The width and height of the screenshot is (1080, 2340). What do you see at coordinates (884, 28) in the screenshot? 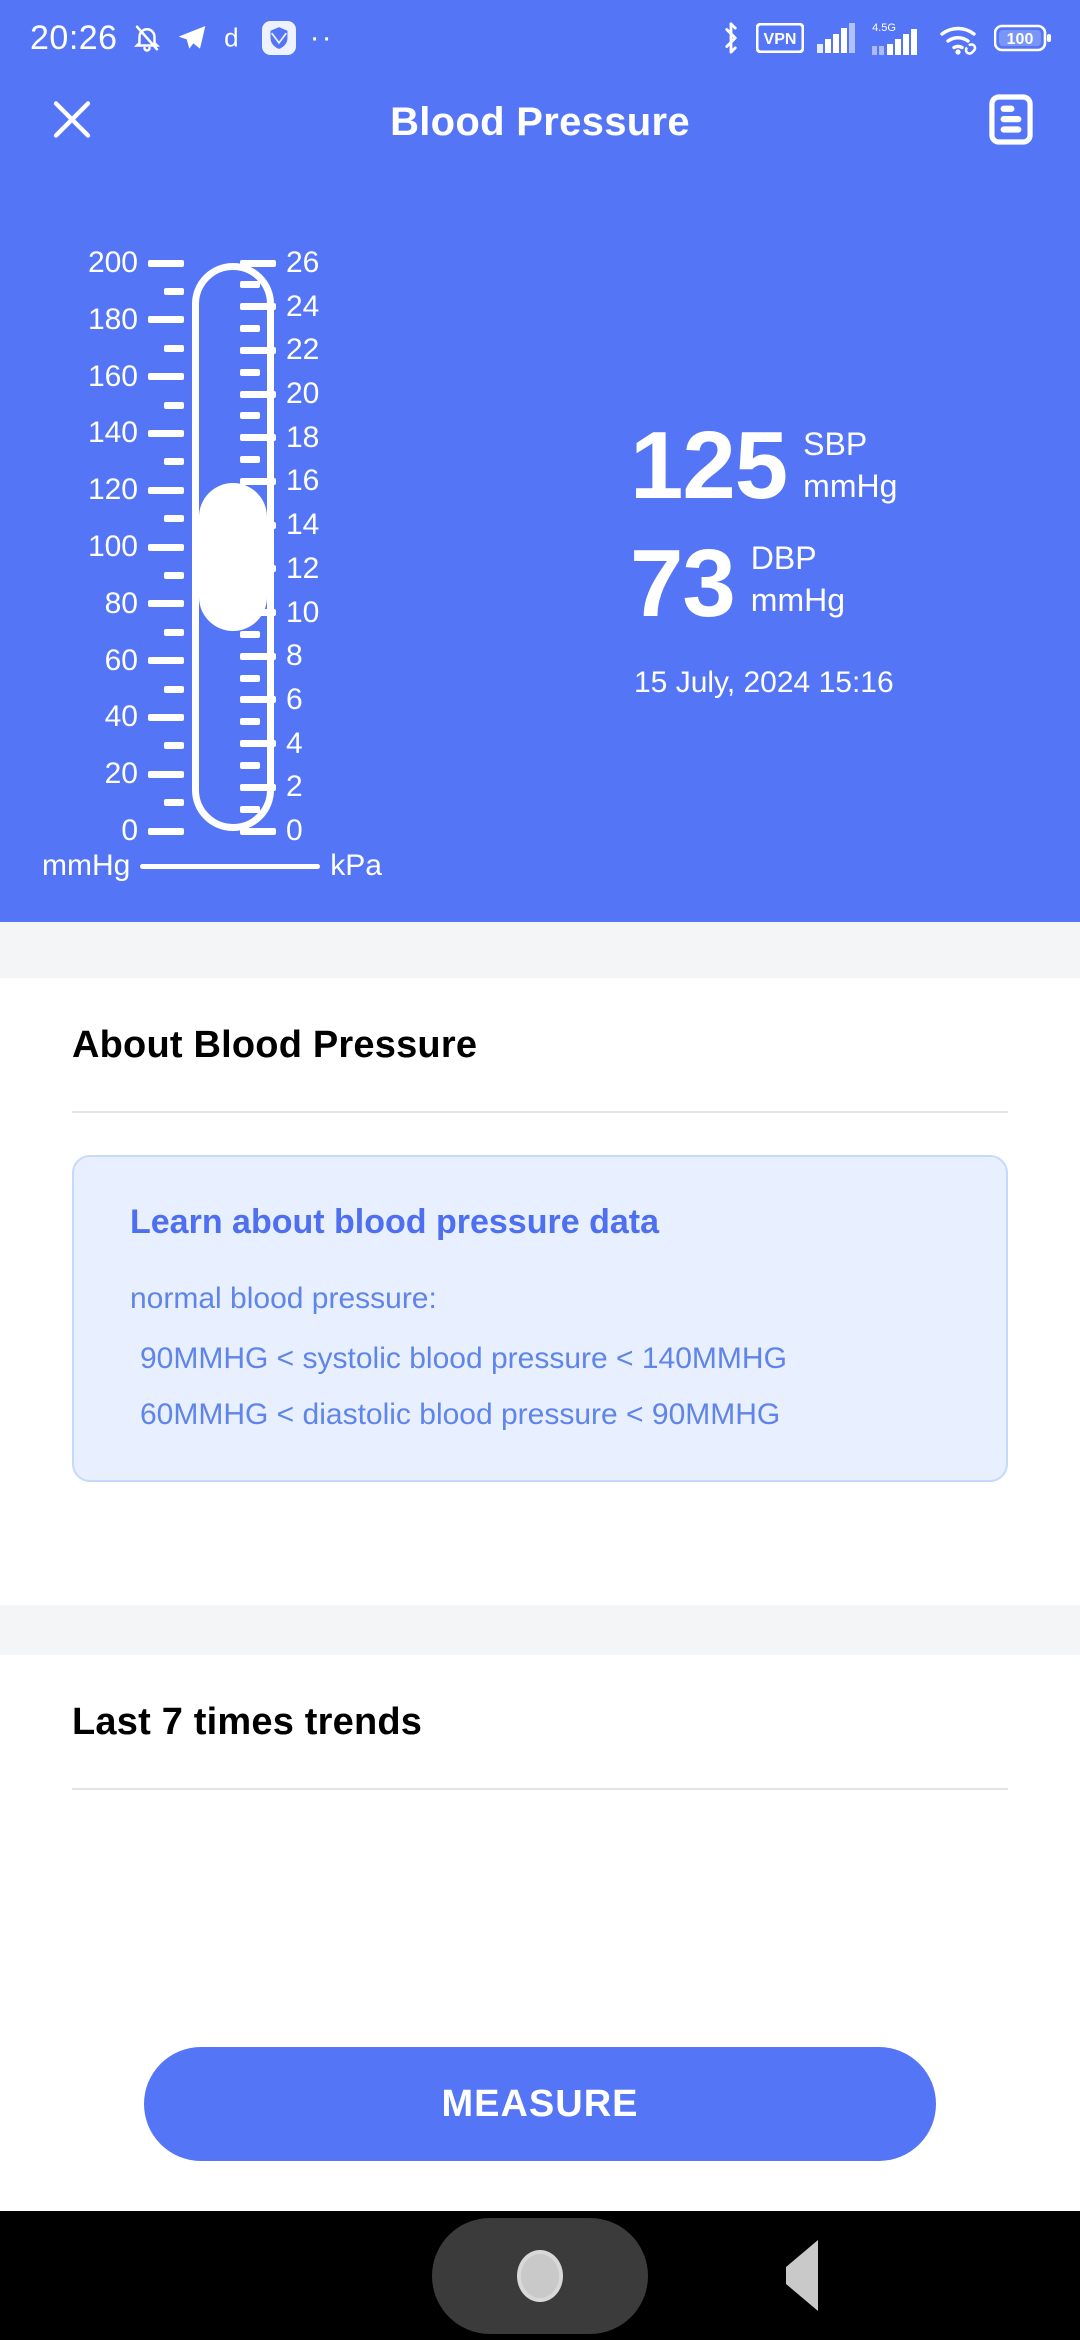
I see `svg-text: 4.5G` at bounding box center [884, 28].